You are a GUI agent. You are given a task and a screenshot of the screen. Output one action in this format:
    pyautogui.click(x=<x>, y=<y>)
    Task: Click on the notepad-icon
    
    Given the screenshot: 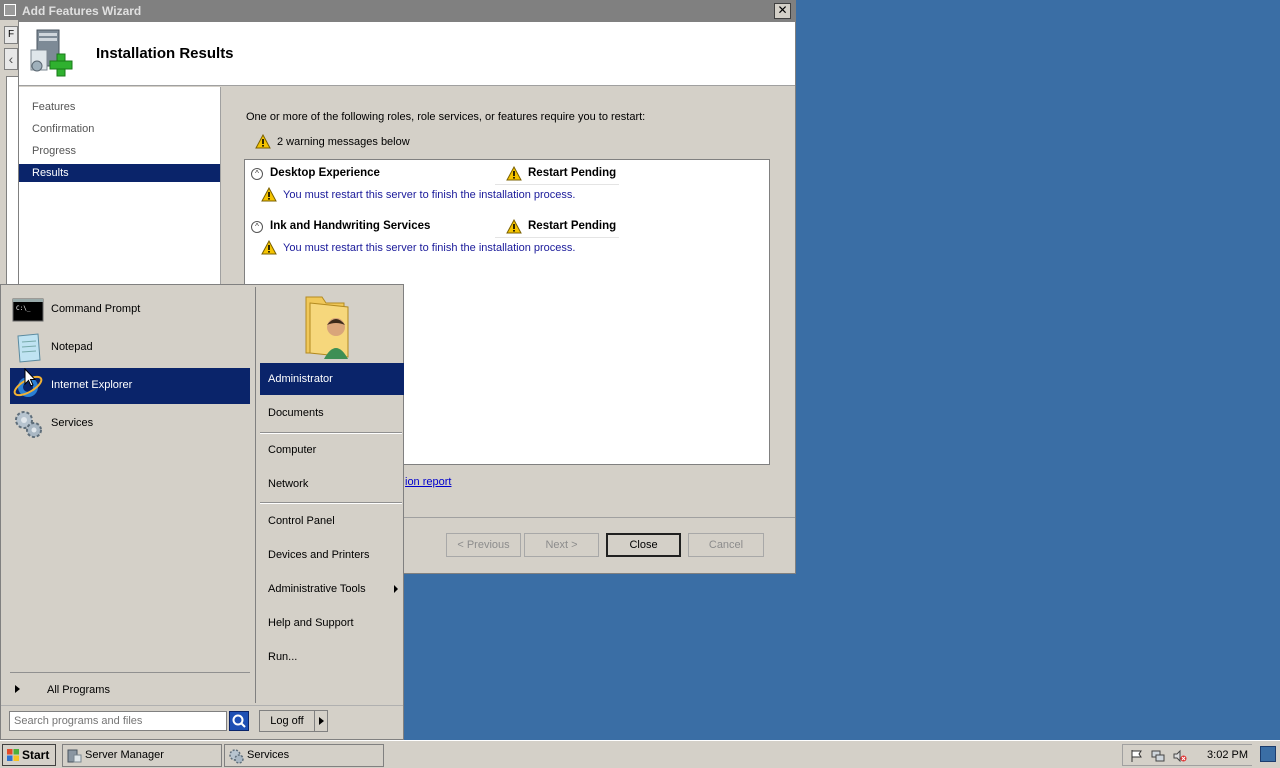 What is the action you would take?
    pyautogui.click(x=29, y=348)
    